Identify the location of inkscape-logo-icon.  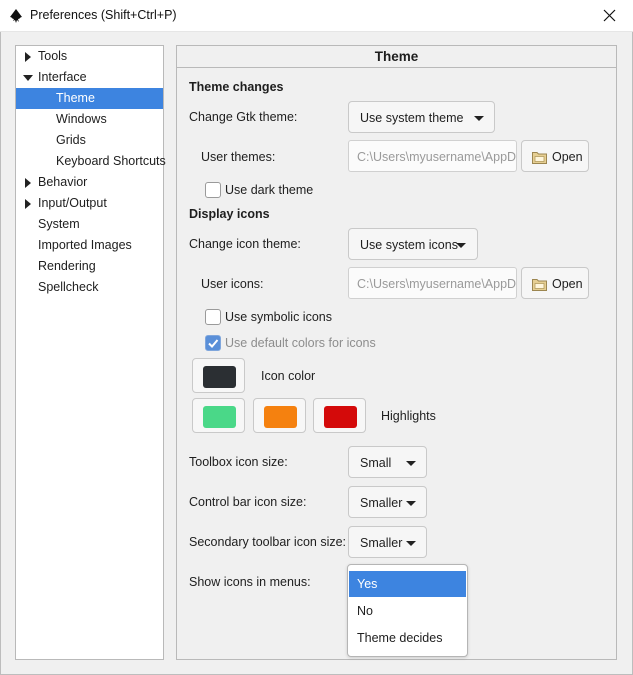
(16, 16).